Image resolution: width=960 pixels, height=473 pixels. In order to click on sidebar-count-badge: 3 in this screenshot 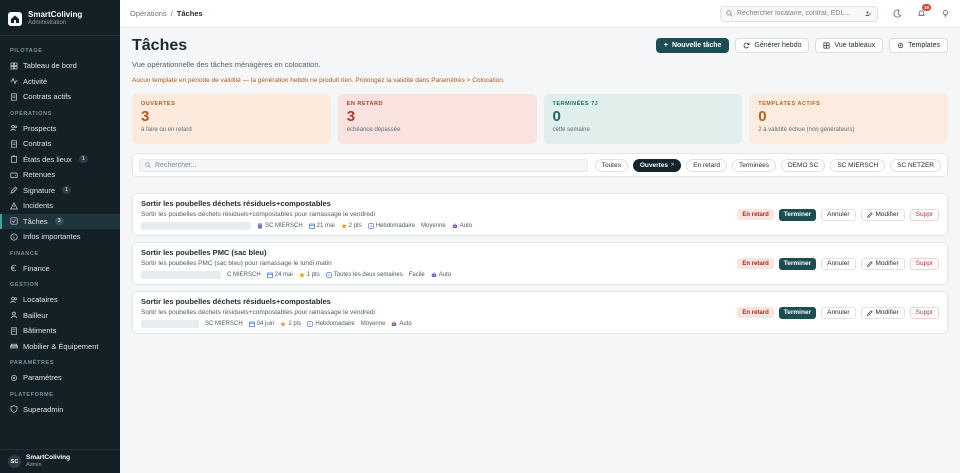, I will do `click(59, 221)`.